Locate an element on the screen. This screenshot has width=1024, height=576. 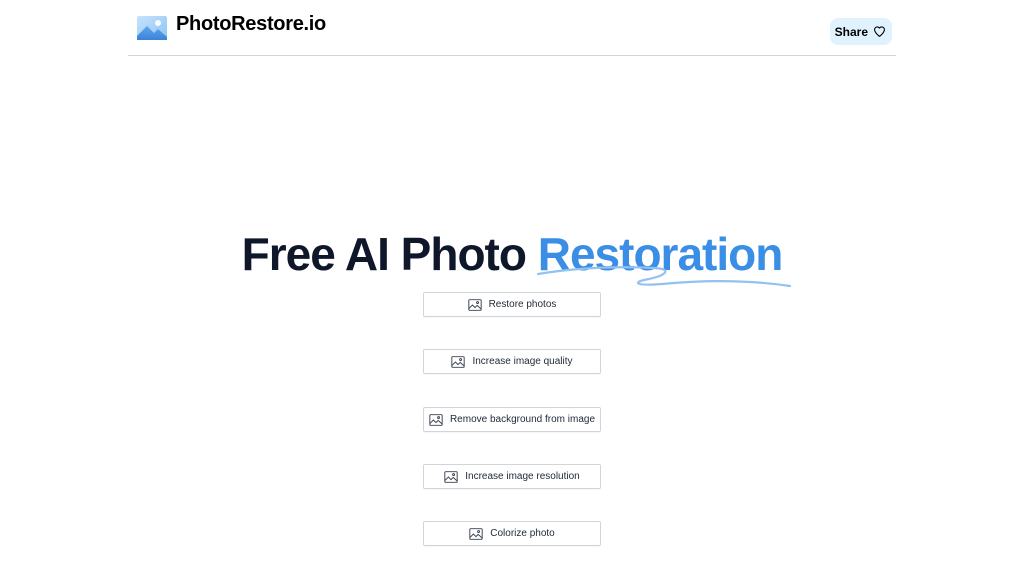
picture-icon is located at coordinates (152, 28).